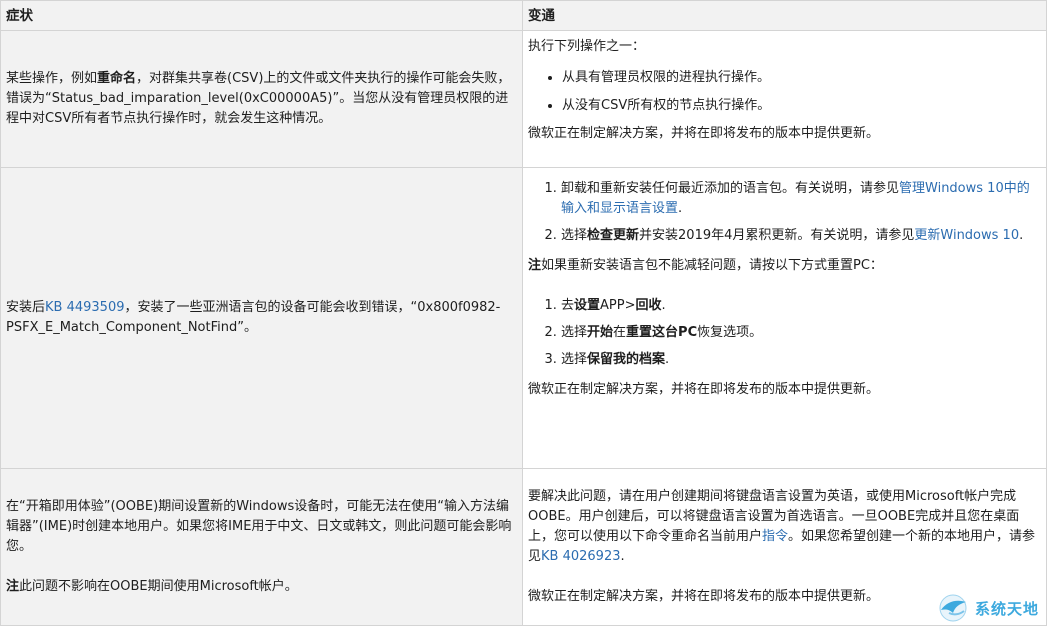 The image size is (1047, 626). I want to click on text-run: 去, so click(568, 305).